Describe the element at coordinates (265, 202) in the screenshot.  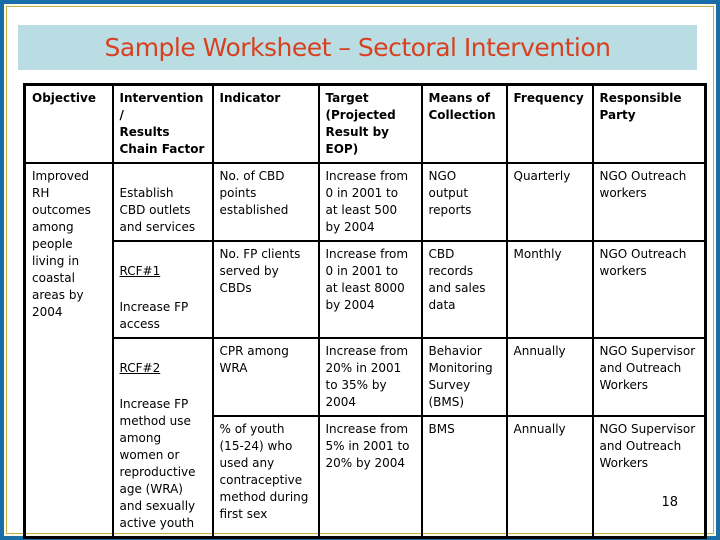
I see `indicator-cell: No. of CBD points established` at that location.